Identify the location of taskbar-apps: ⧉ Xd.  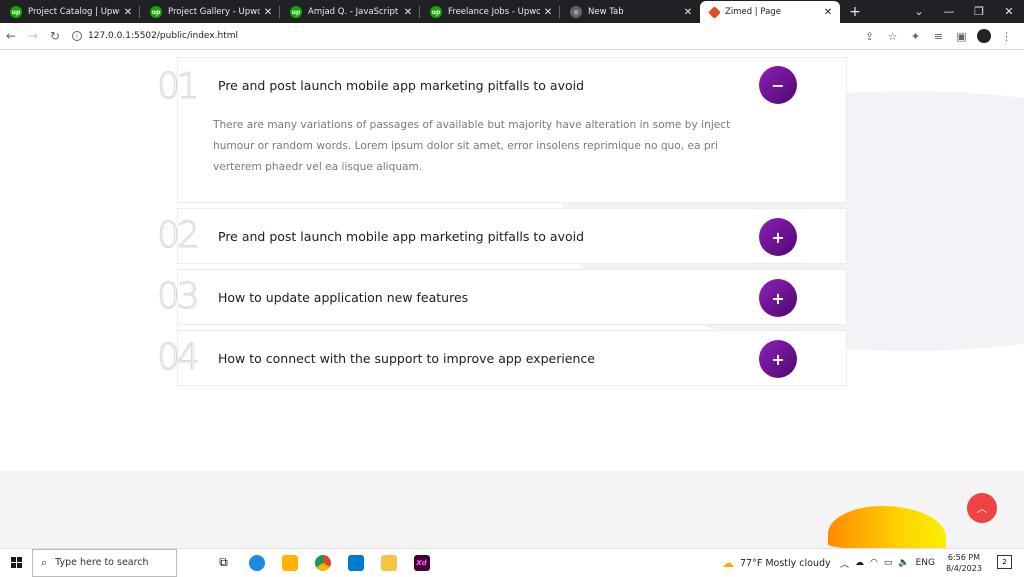
(322, 563).